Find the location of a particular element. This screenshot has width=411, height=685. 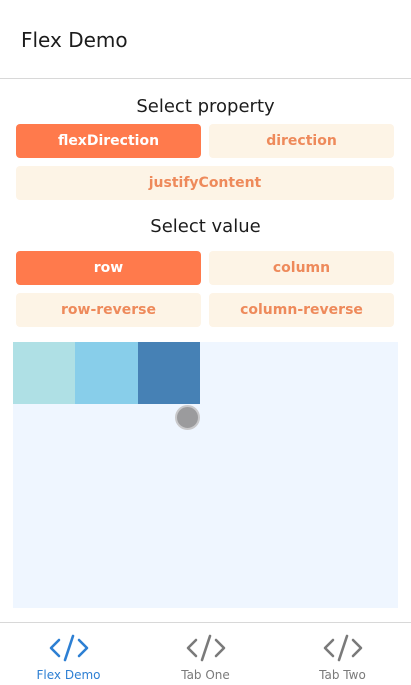

tab-one: Tab One is located at coordinates (205, 654).